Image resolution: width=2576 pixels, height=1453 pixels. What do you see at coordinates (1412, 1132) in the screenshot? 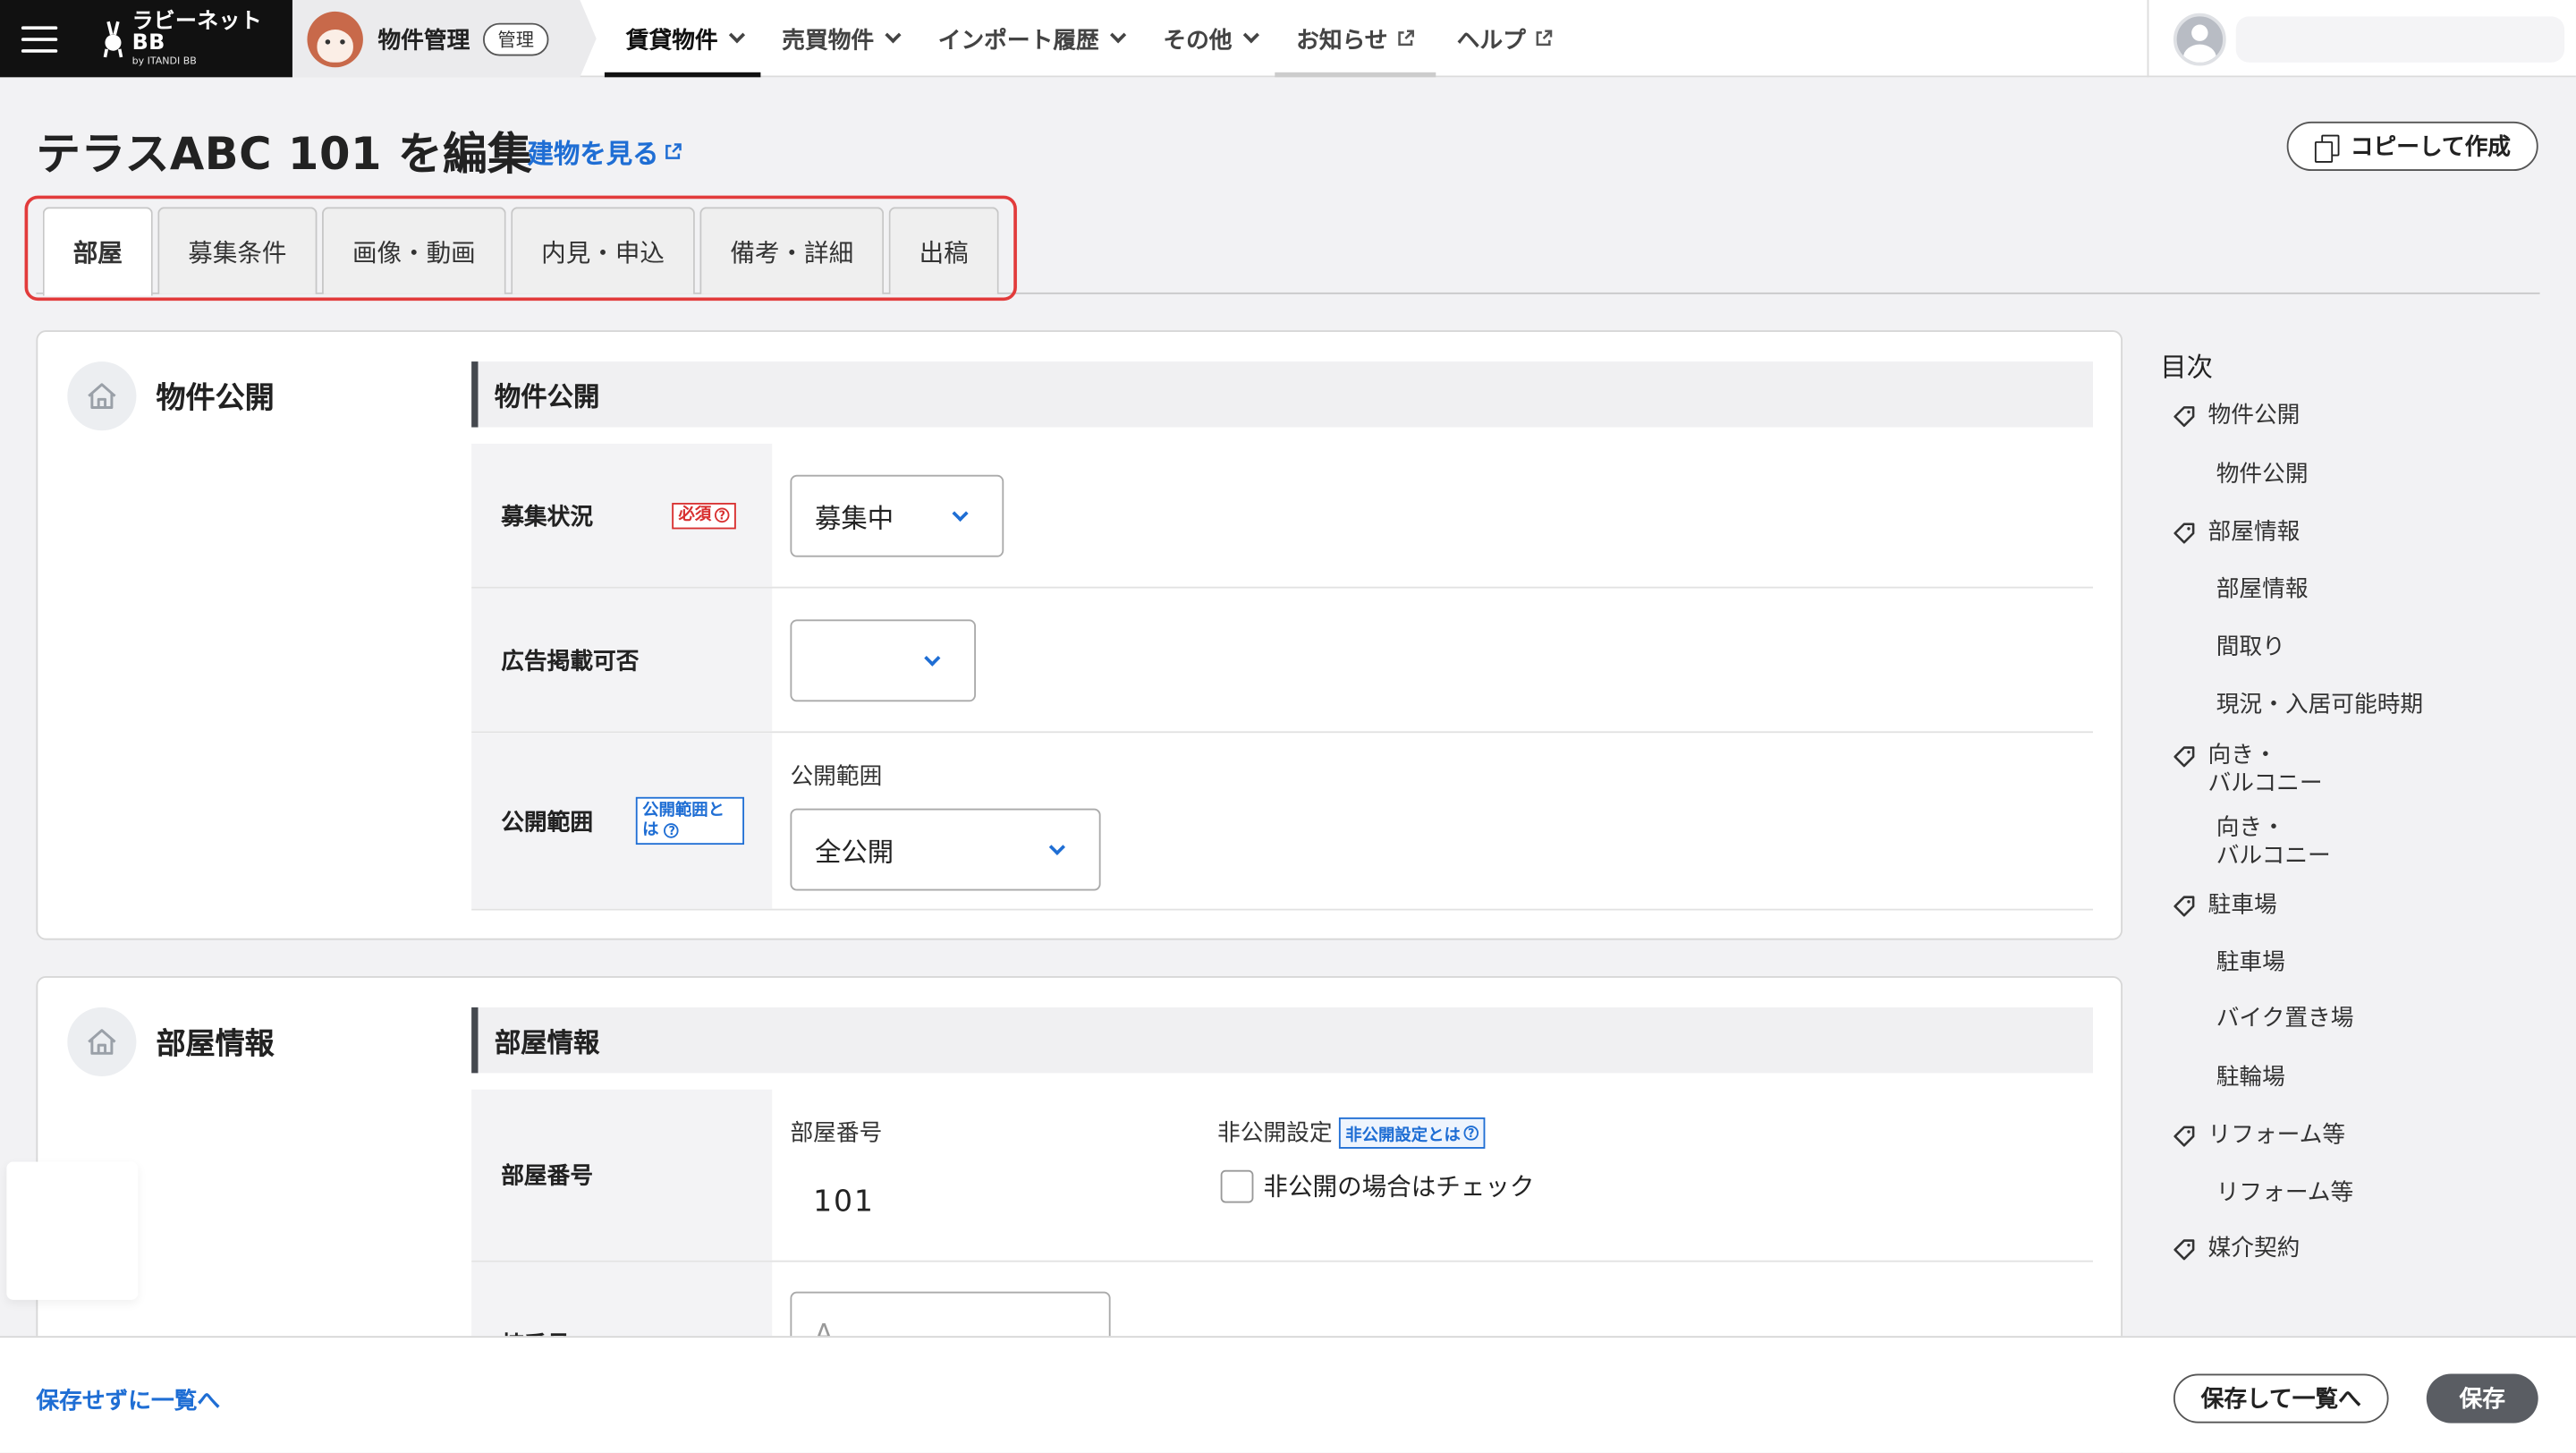
I see `nonpublic-help-badge: 非公開設定とは?` at bounding box center [1412, 1132].